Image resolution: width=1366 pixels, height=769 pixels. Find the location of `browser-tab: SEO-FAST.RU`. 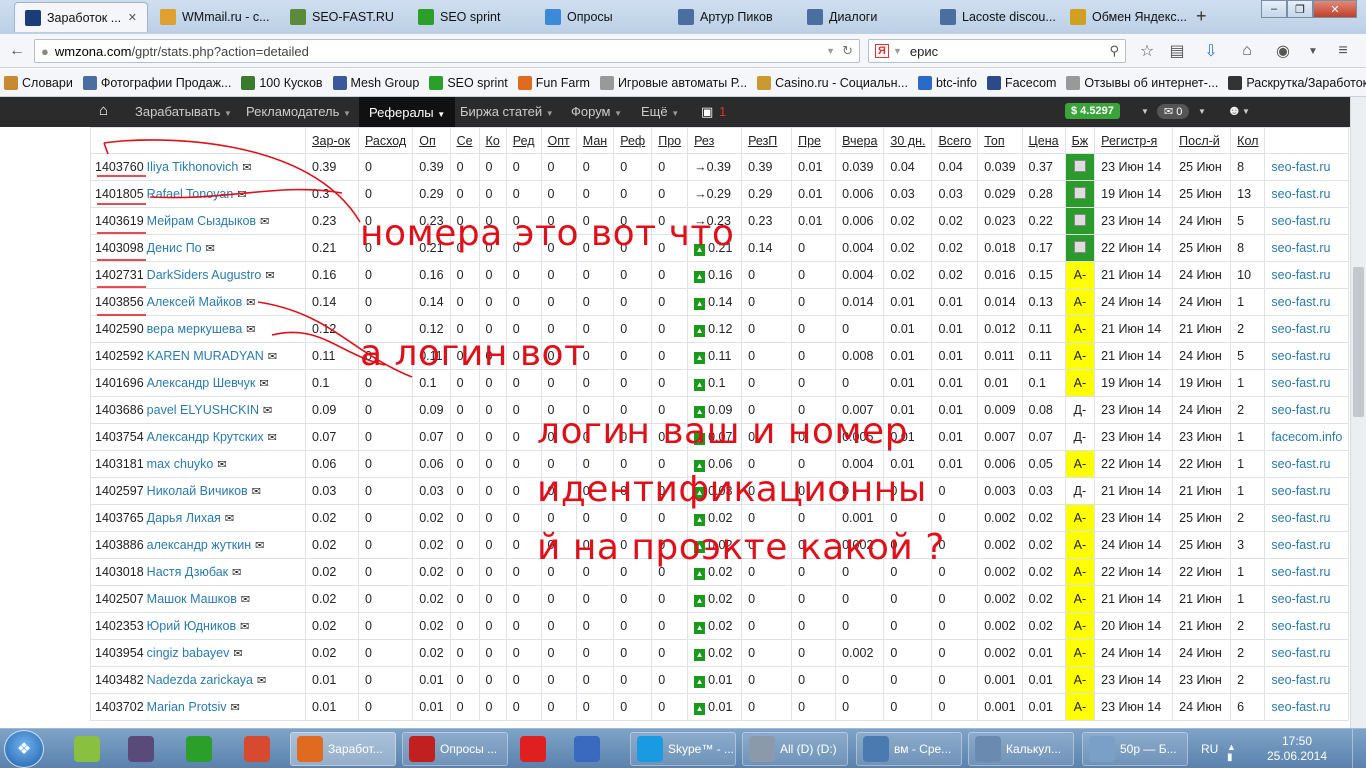

browser-tab: SEO-FAST.RU is located at coordinates (343, 17).